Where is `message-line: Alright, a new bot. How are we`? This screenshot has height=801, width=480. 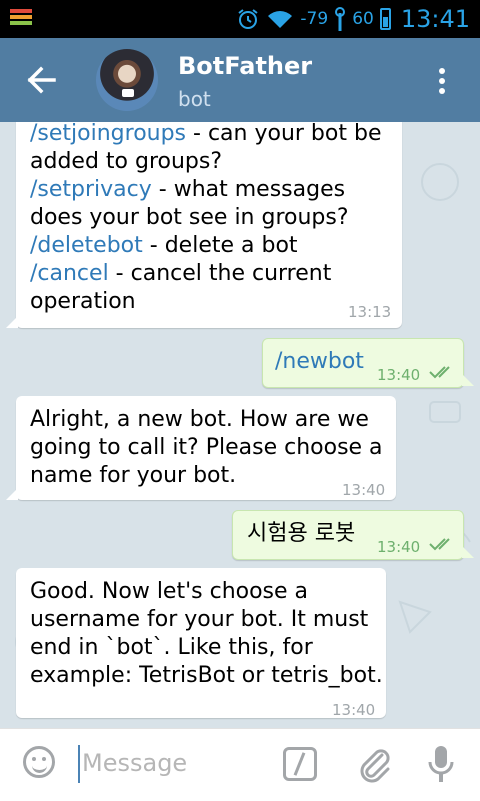
message-line: Alright, a new bot. How are we is located at coordinates (199, 419).